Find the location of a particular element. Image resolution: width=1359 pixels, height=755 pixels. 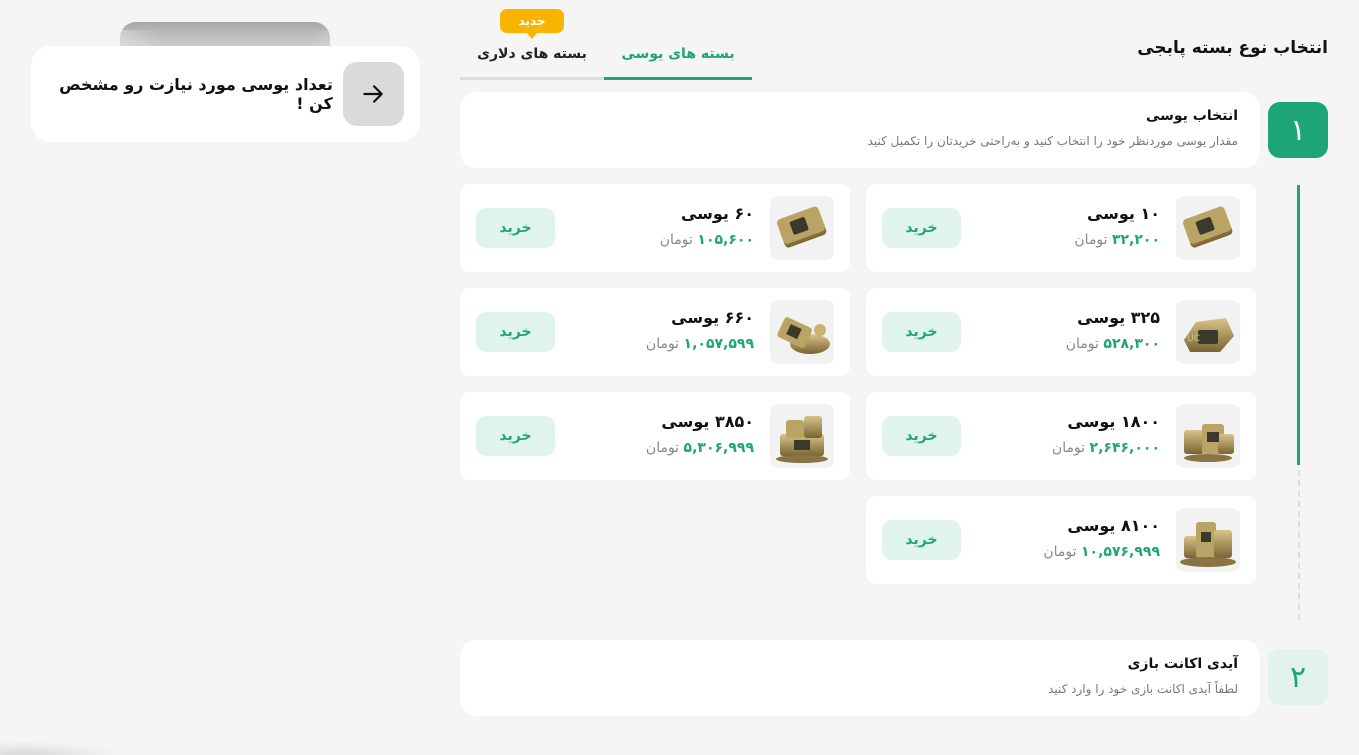

step-description: لطفاً آیدی اکانت بازی خود را وارد کنید is located at coordinates (1143, 689).